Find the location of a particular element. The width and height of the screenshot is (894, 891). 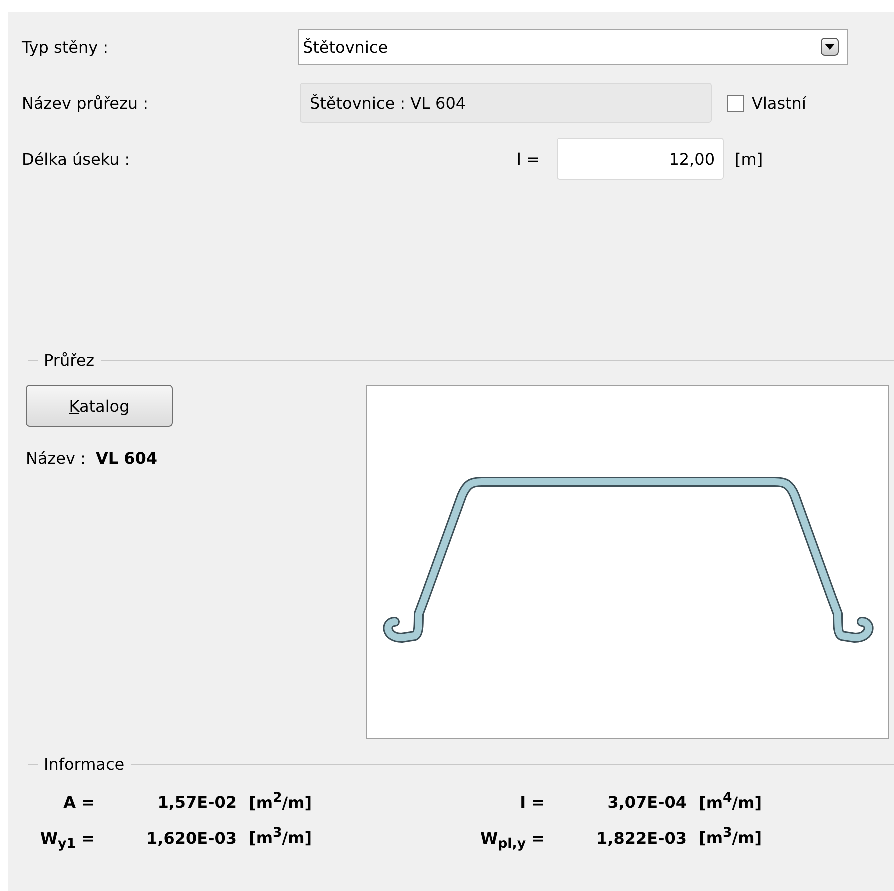

unit-label: [m] is located at coordinates (749, 159).